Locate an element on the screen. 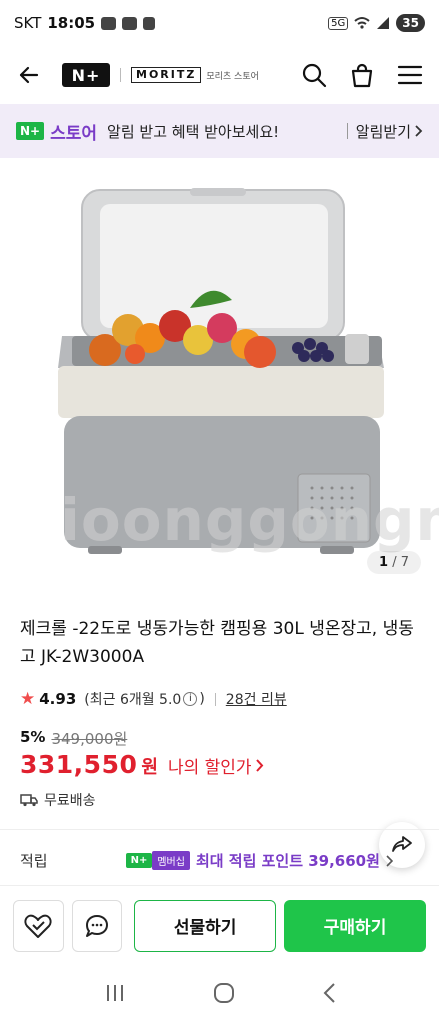  arrow-left-icon is located at coordinates (29, 75).